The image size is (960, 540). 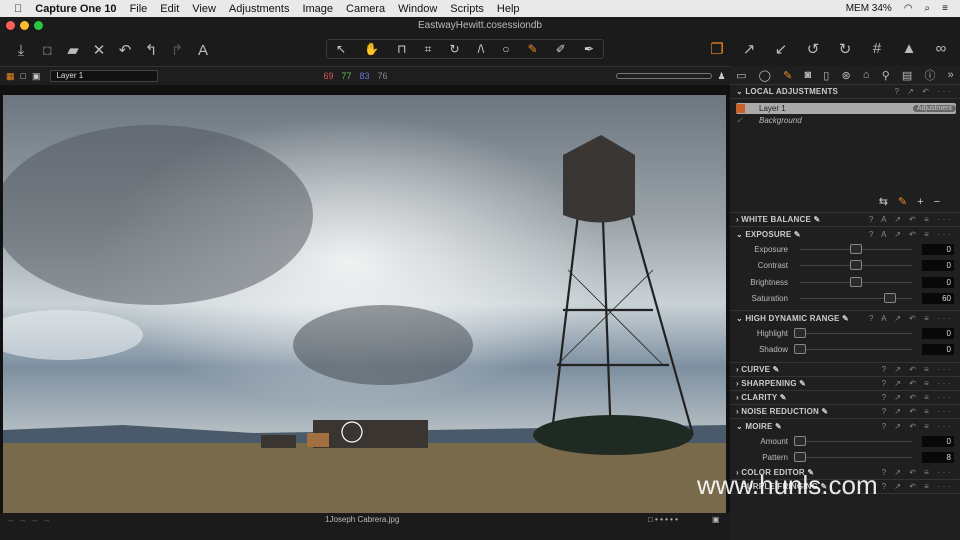 I want to click on clarity-header: › CLARITY ✎? ↗ ↶ ≡ ···, so click(x=845, y=398).